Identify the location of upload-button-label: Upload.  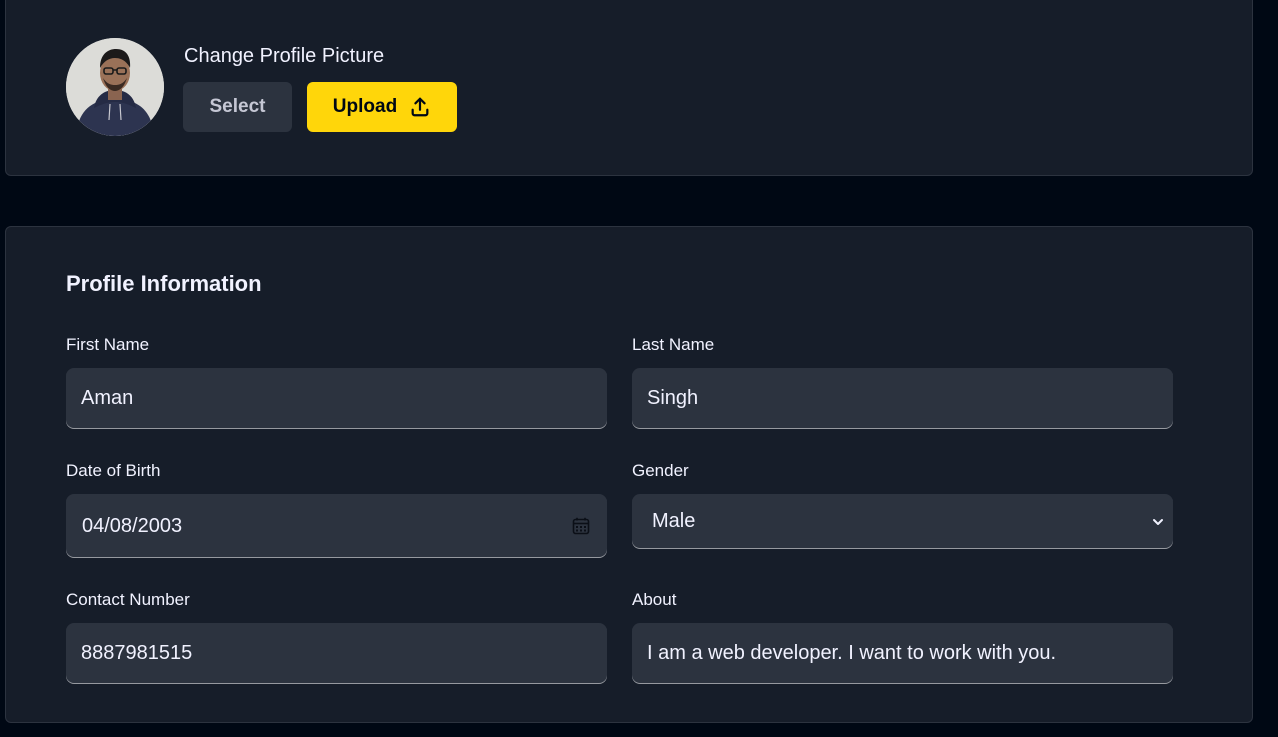
(365, 106).